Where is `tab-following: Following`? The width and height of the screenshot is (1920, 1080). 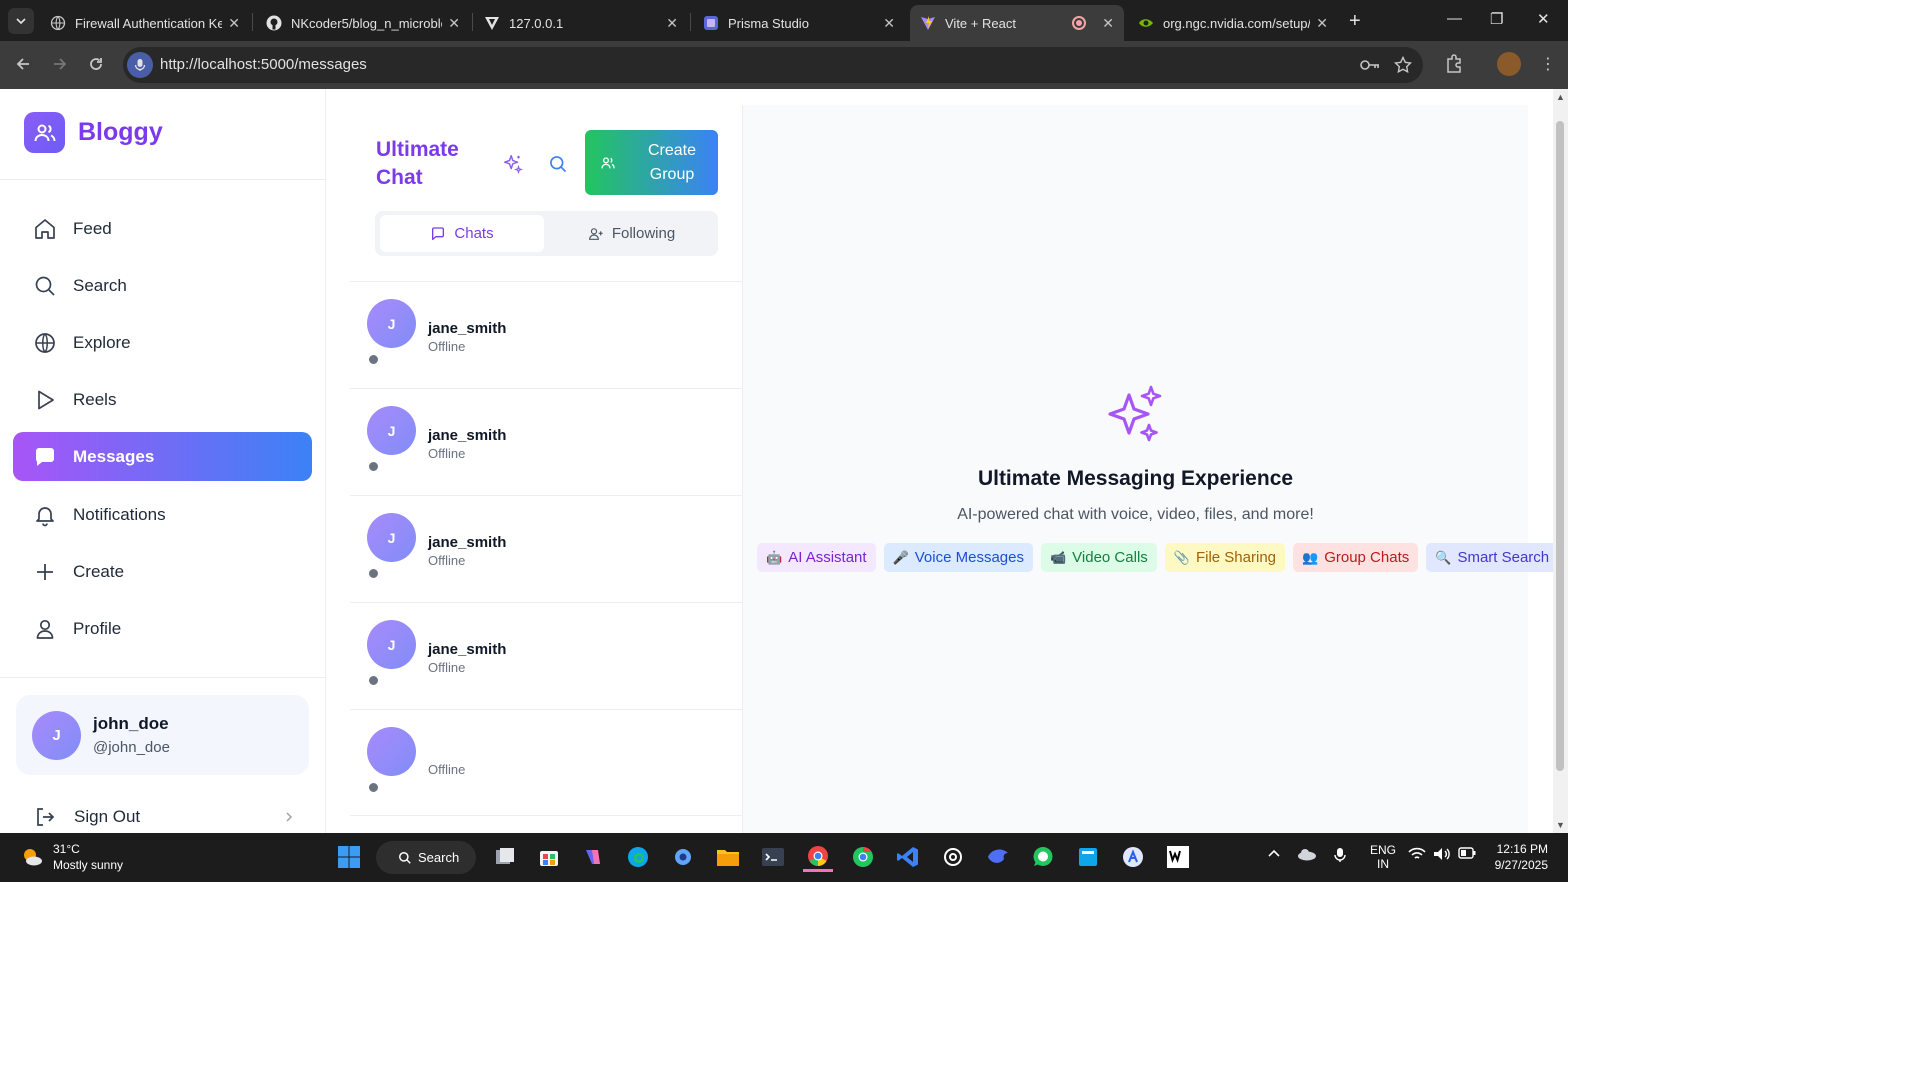 tab-following: Following is located at coordinates (631, 233).